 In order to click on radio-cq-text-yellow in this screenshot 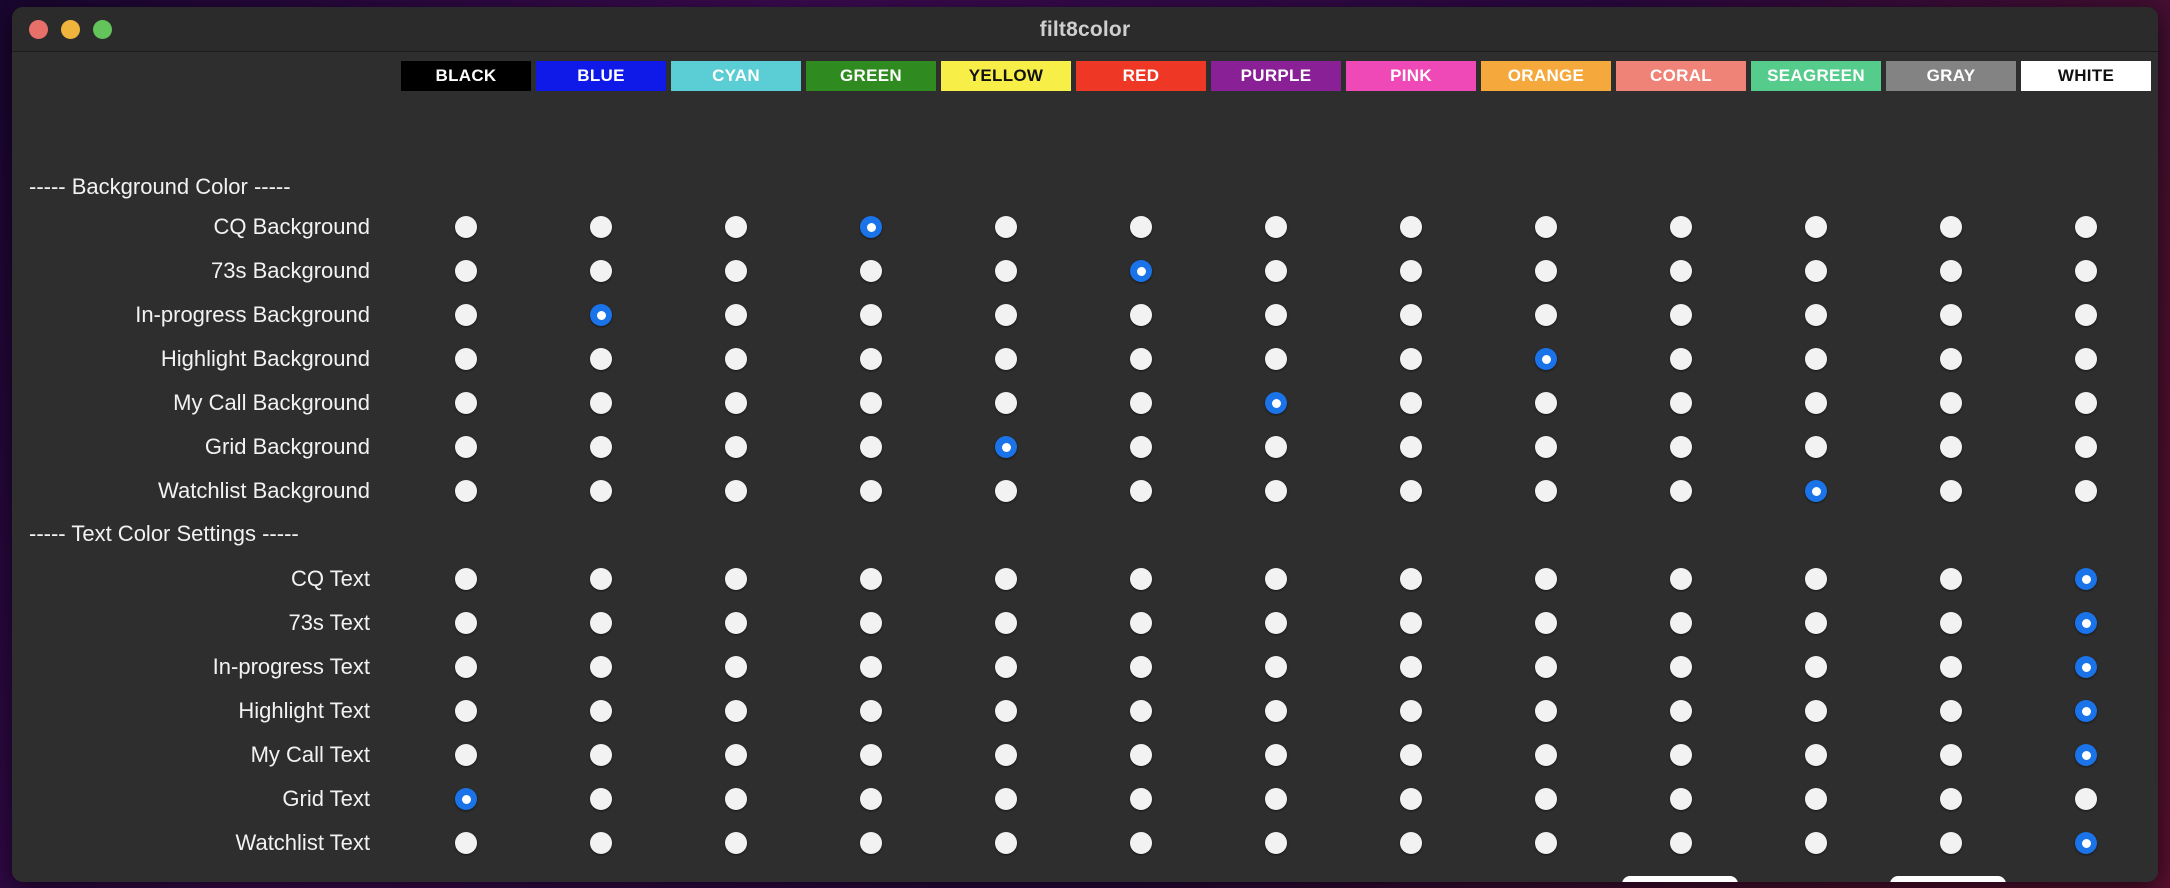, I will do `click(1006, 579)`.